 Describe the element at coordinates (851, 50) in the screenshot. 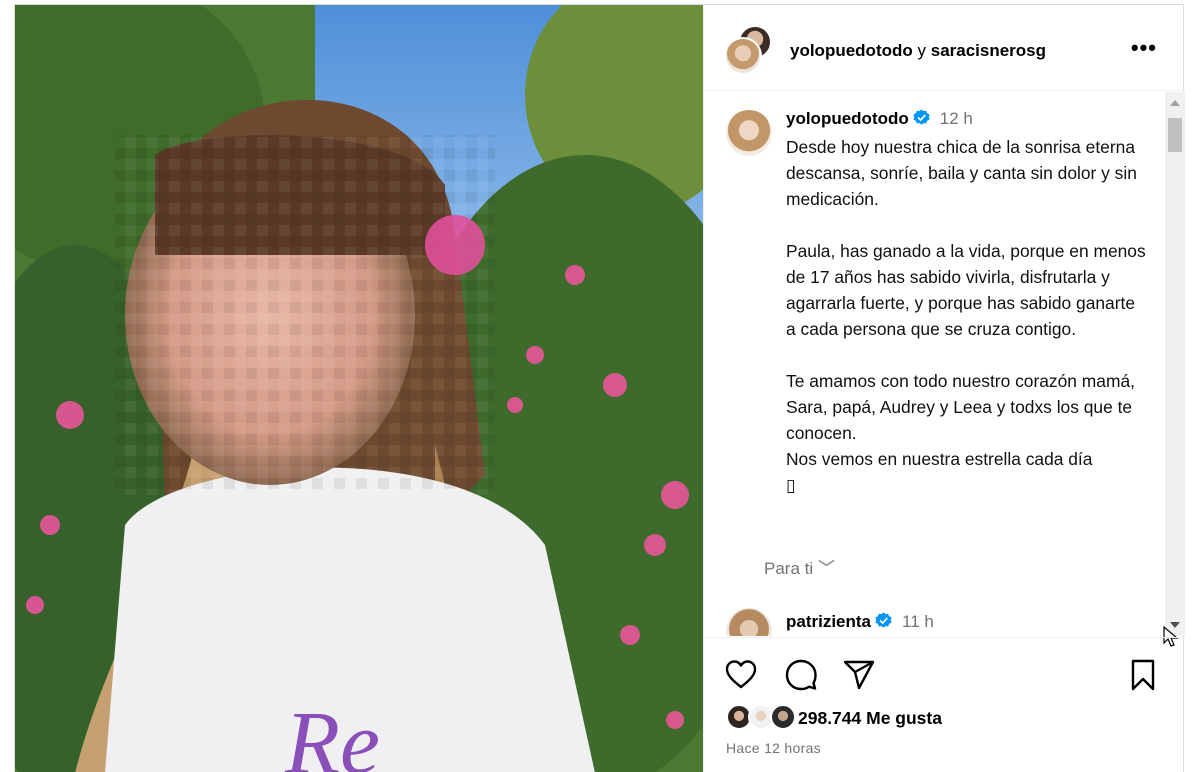

I see `author-link-1: yolopuedotodo` at that location.